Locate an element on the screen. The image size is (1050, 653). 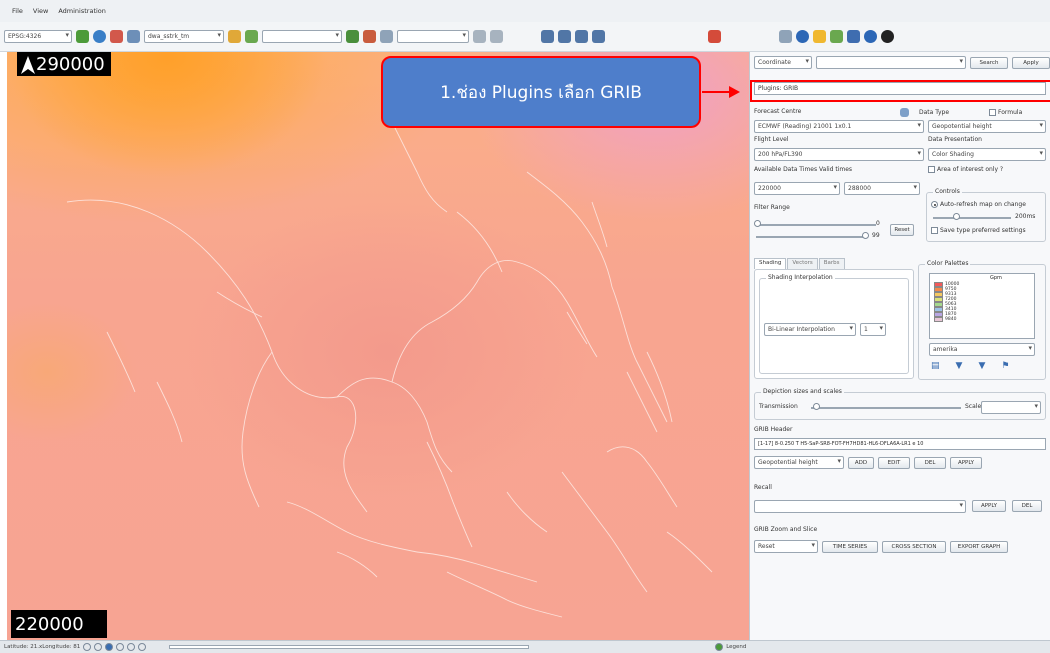
forecast-centre-select: ECMWF (Reading) 21001 1x0.1 is located at coordinates (839, 126).